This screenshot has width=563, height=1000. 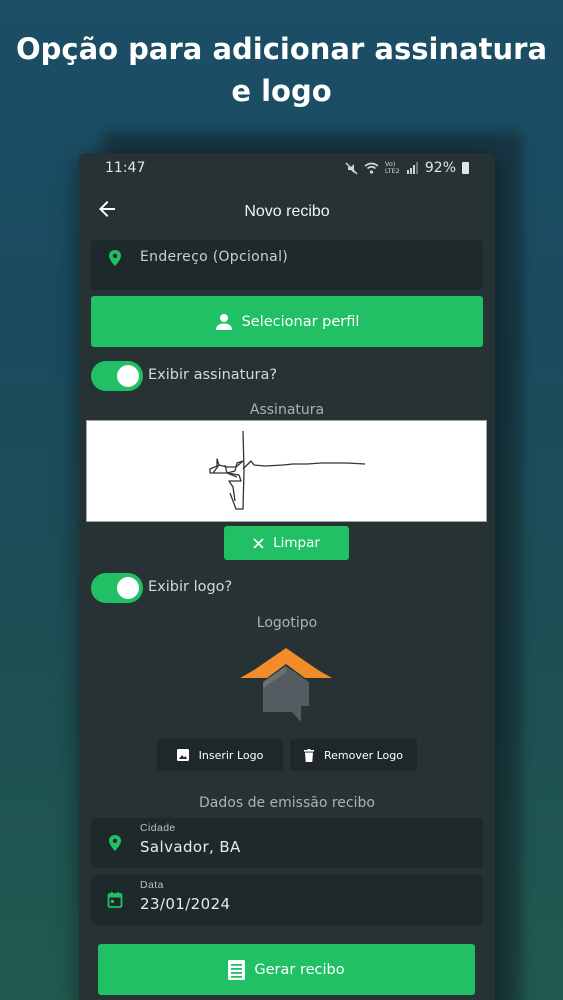 I want to click on status-icons: Vo) LTE2 92%, so click(x=407, y=168).